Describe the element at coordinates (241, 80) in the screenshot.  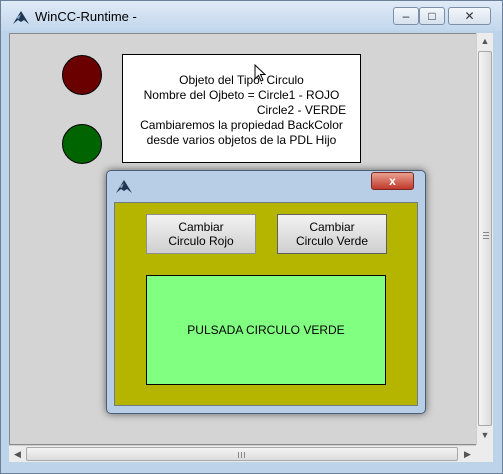
I see `info-line-1: Objeto del Tipo: Circulo` at that location.